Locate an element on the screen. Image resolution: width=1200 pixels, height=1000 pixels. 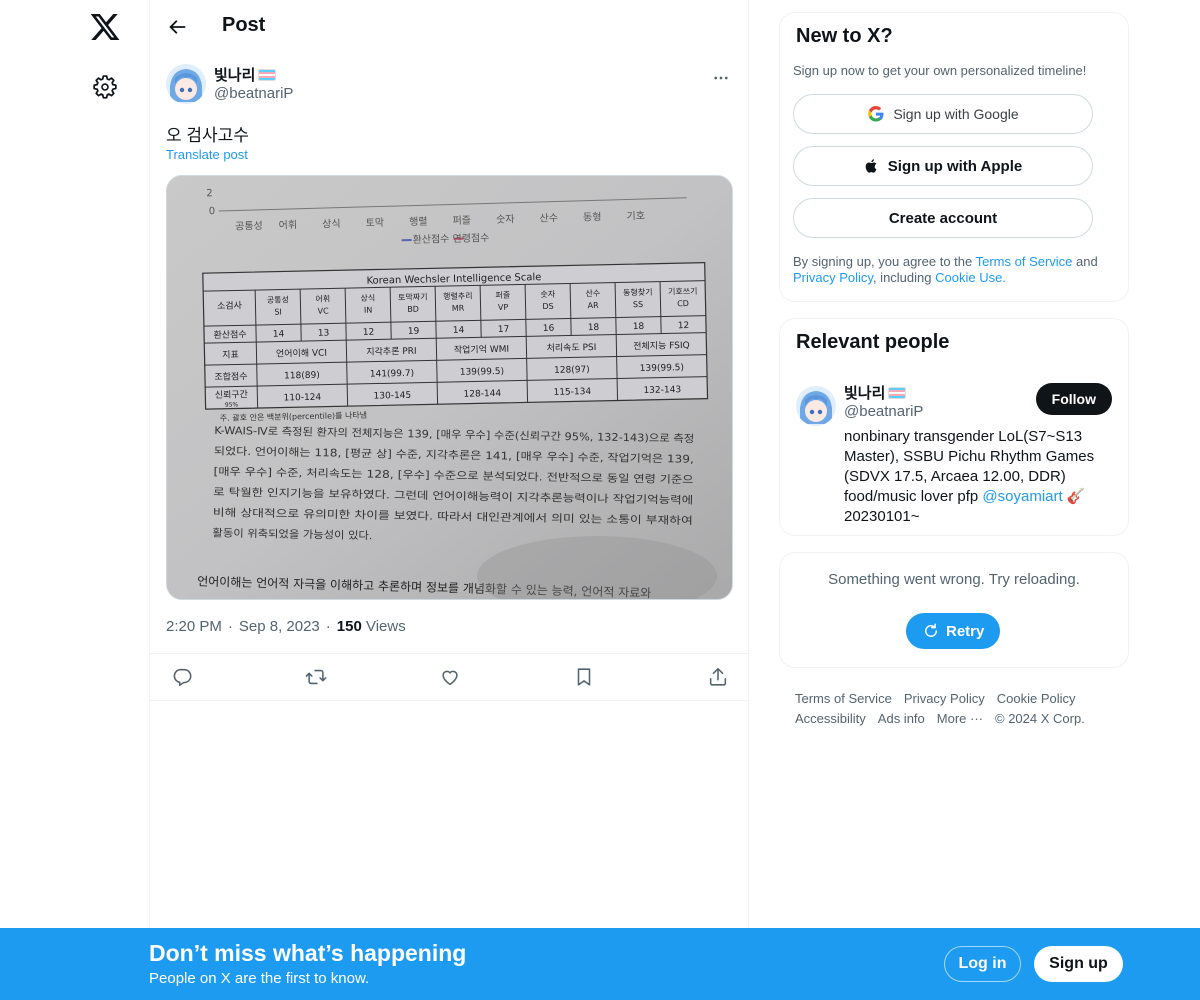
table-cell: 퍼즐 is located at coordinates (502, 295).